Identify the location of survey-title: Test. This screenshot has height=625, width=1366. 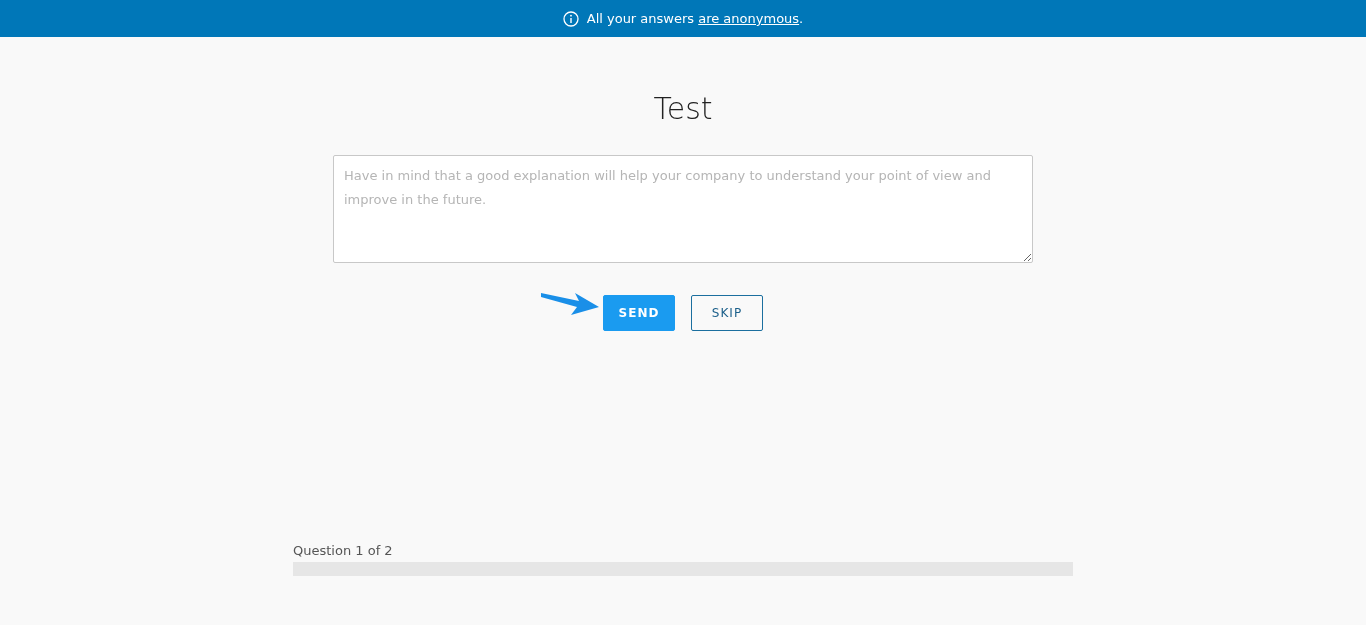
(683, 109).